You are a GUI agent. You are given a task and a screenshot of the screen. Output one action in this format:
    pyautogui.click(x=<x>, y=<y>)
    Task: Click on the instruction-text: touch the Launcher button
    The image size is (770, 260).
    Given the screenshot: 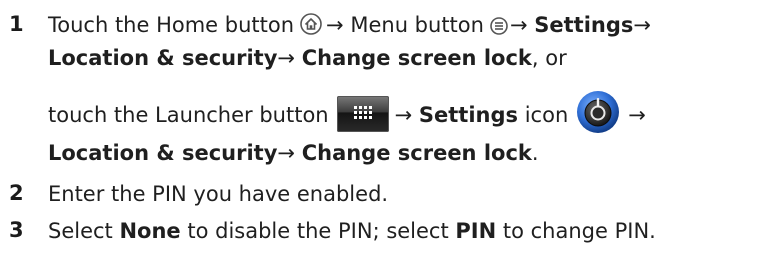 What is the action you would take?
    pyautogui.click(x=188, y=115)
    